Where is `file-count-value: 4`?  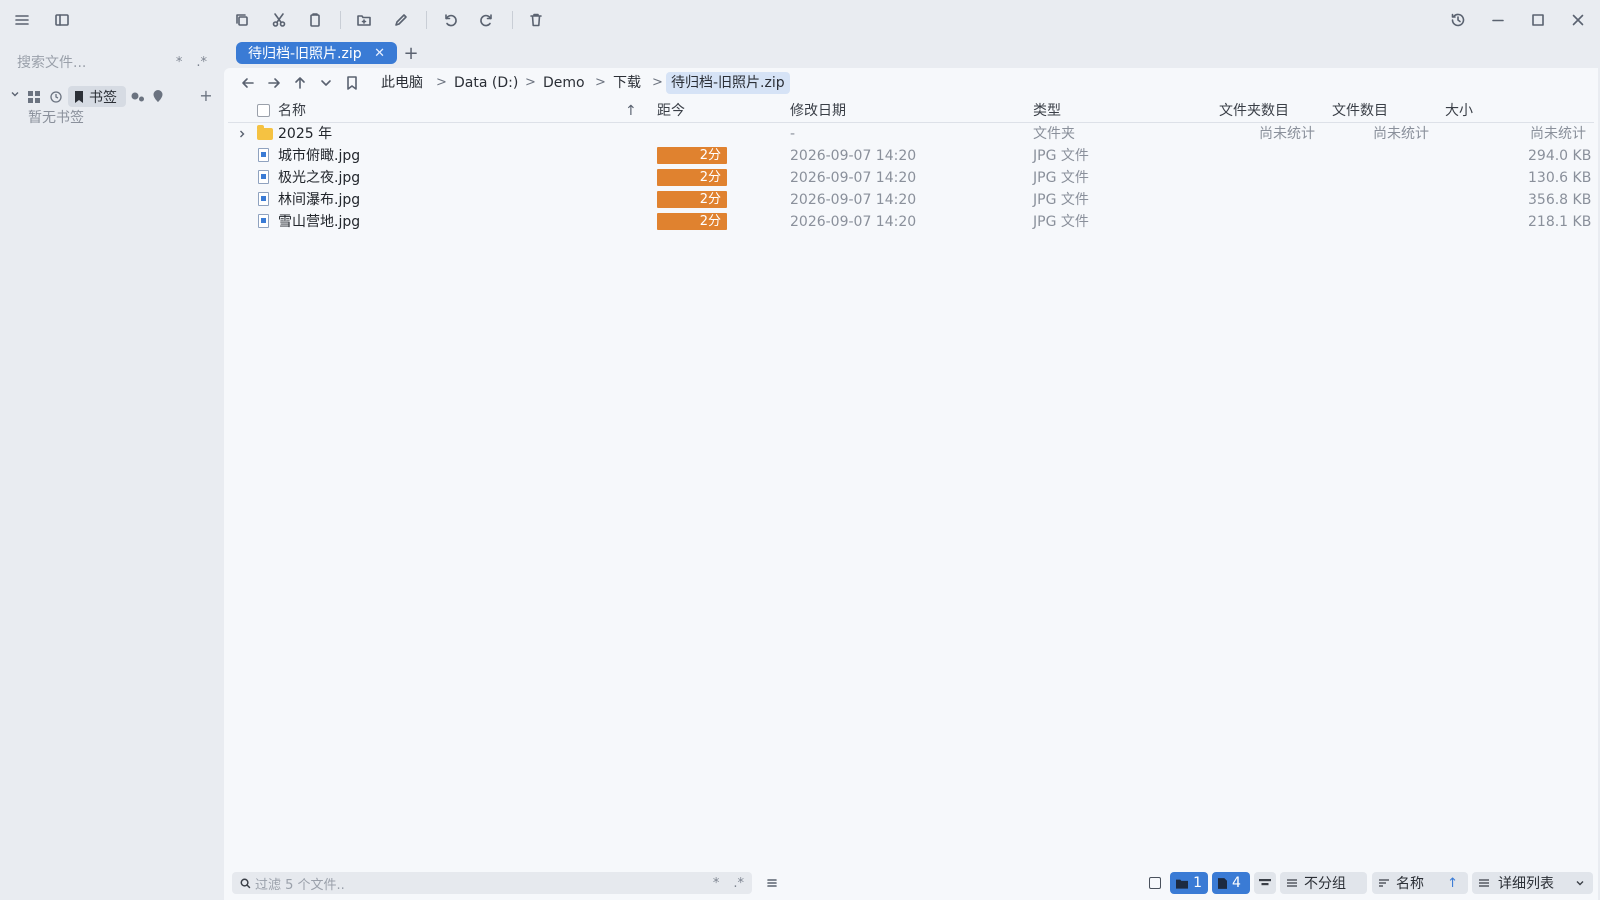
file-count-value: 4 is located at coordinates (1236, 883).